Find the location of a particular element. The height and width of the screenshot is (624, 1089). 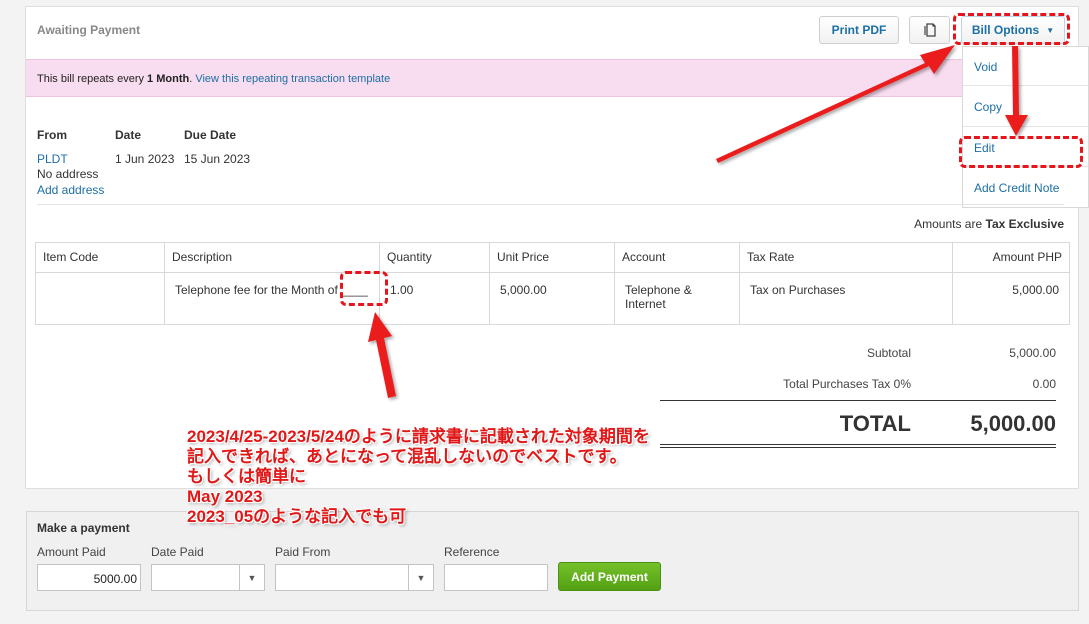

annotation-line: 記入できれば、あとになって混乱しないのでベストです。 is located at coordinates (407, 456).